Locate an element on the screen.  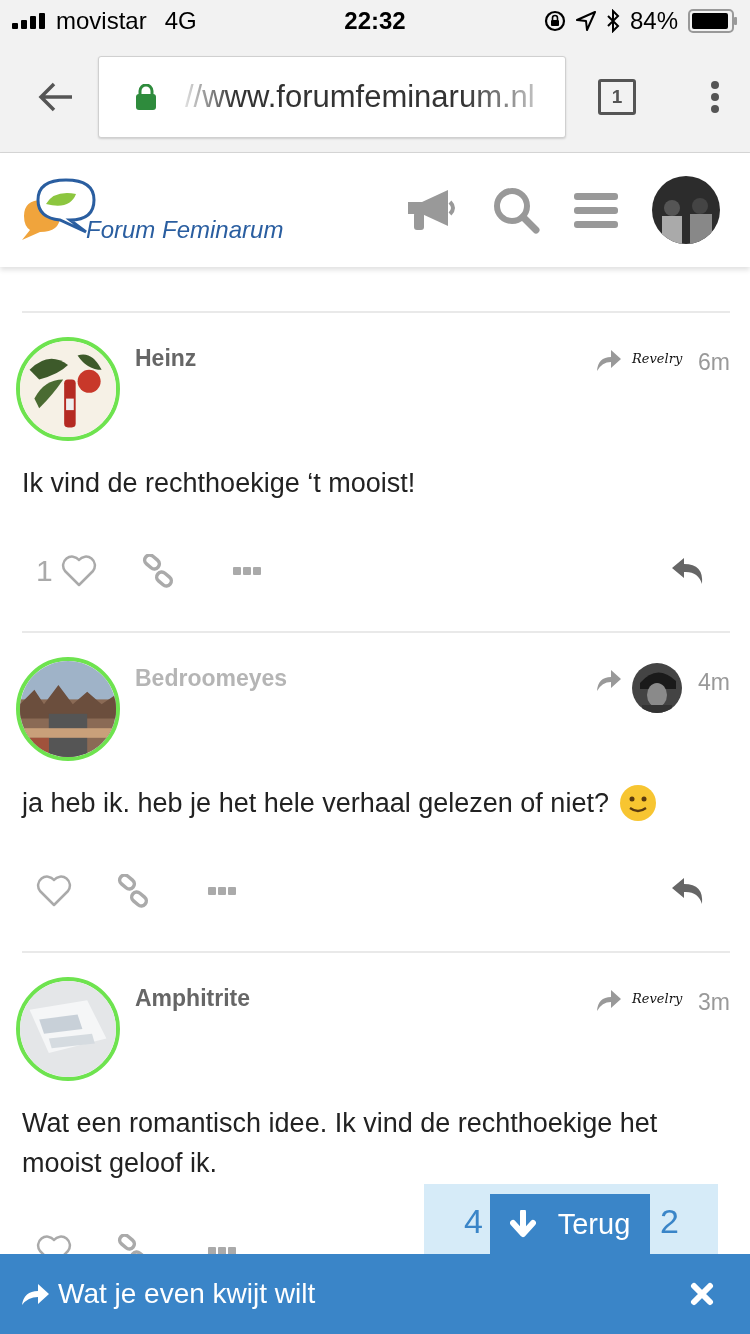
close-icon is located at coordinates (702, 1294).